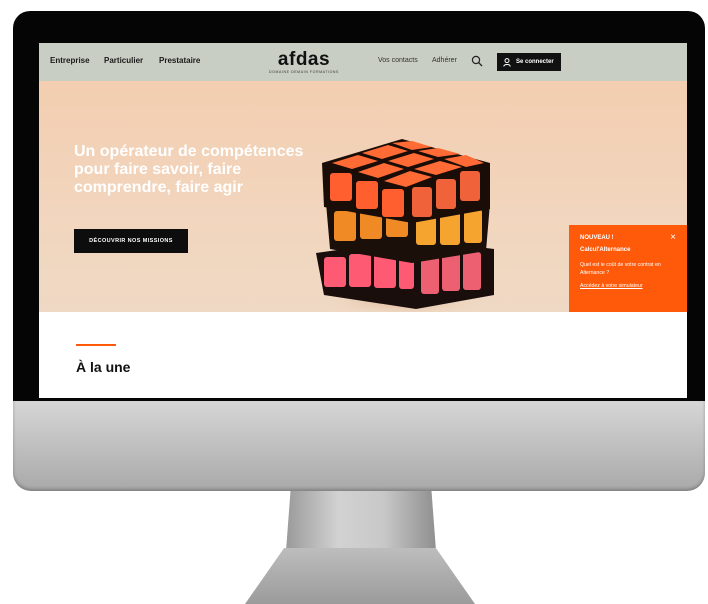  I want to click on logo-wordmark: afdas, so click(304, 59).